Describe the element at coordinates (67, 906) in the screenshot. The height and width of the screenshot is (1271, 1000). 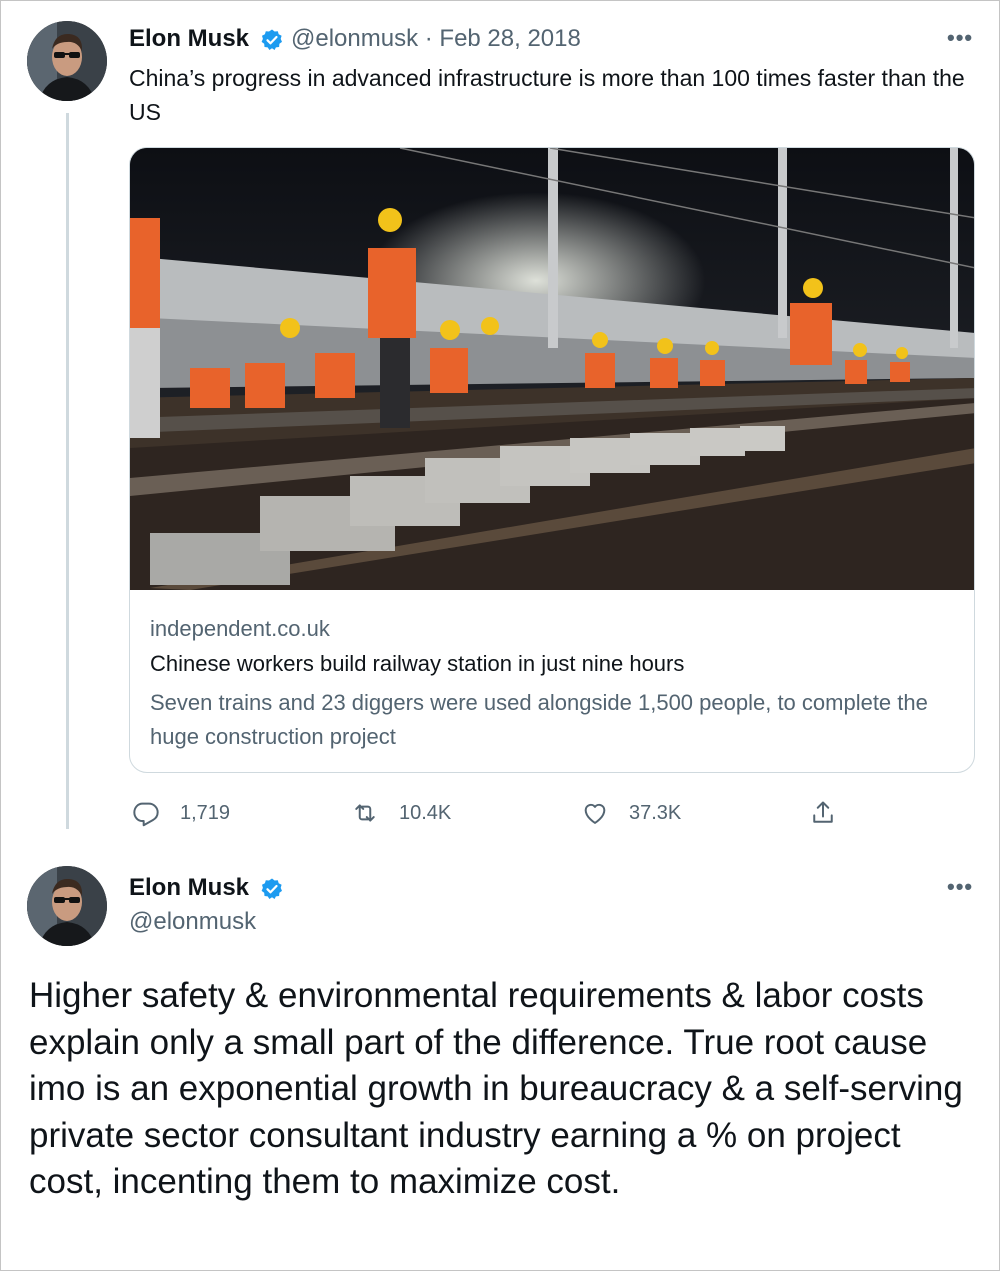
I see `reply-author-avatar` at that location.